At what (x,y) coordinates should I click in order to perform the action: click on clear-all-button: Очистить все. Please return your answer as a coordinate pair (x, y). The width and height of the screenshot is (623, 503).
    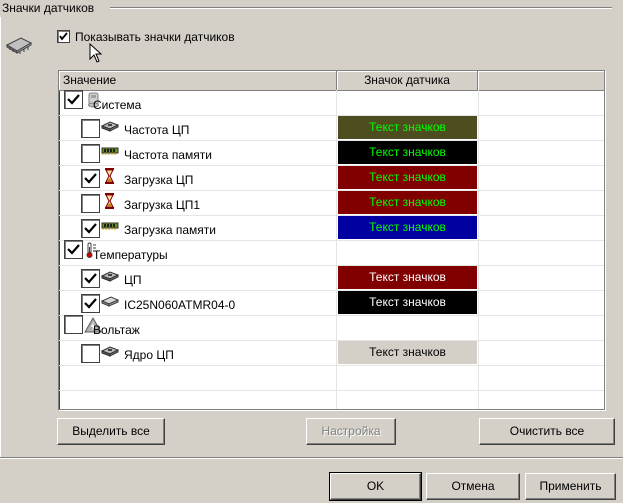
    Looking at the image, I should click on (547, 431).